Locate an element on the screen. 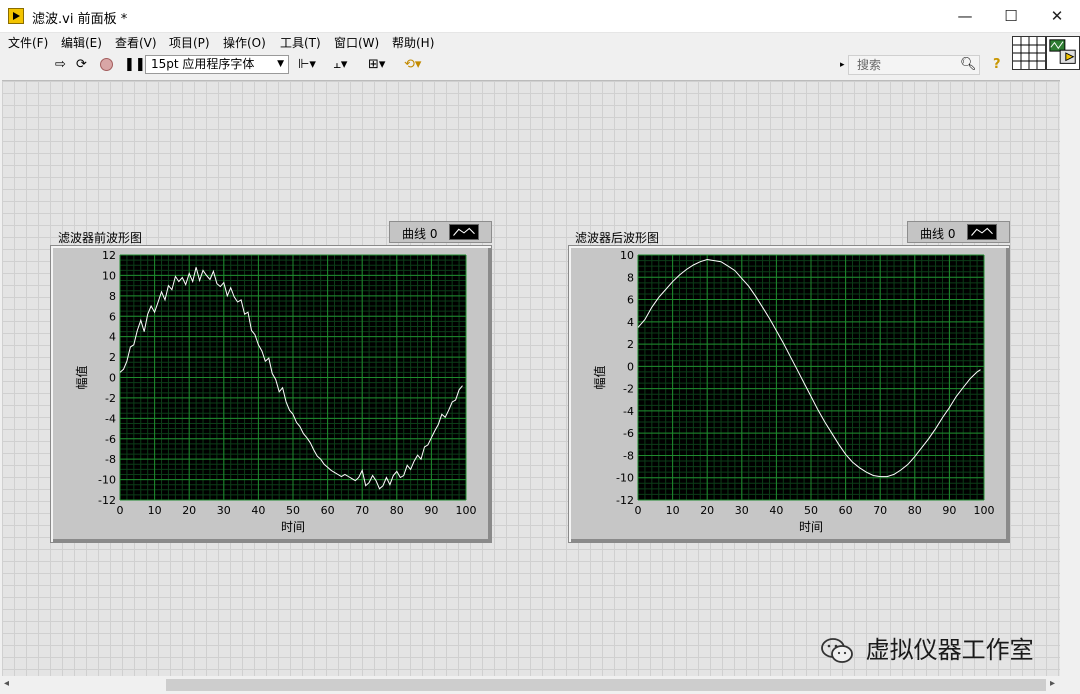  scroll-right-icon: ▸ is located at coordinates (1052, 683).